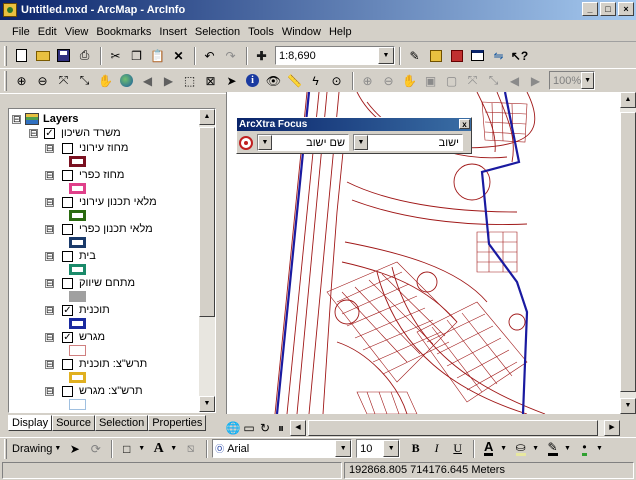 Image resolution: width=636 pixels, height=480 pixels. I want to click on scroll-up-button: ▲, so click(207, 117).